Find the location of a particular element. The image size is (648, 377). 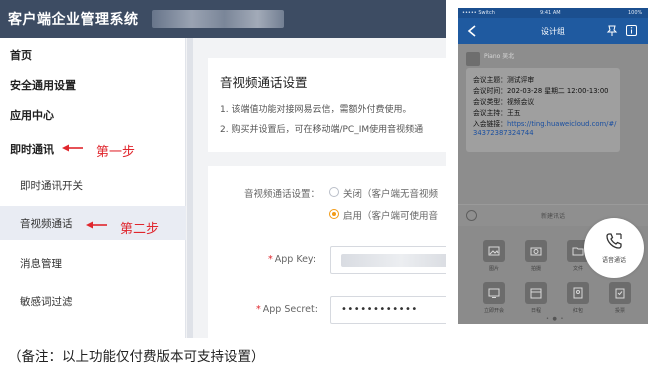

phone-status-bar: ••••• Switch 9:41 AM 100% is located at coordinates (553, 13).